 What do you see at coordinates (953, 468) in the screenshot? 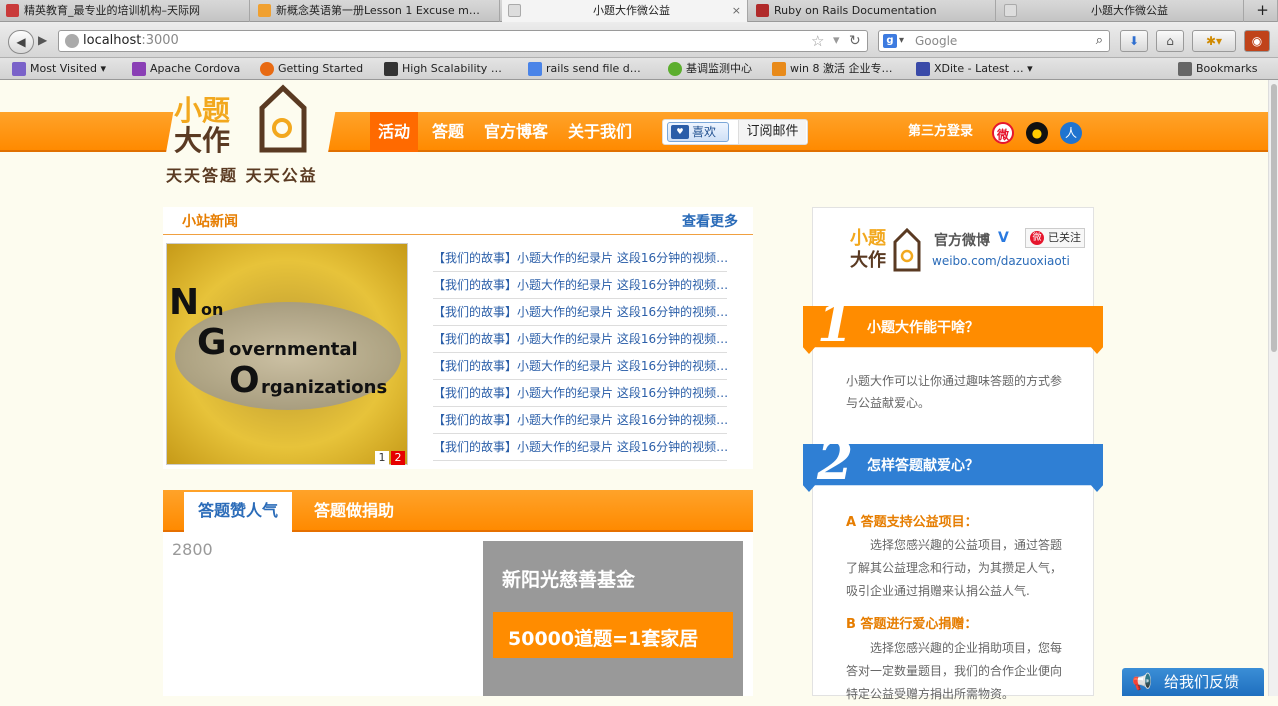
I see `question-2-banner: 2 怎样答题献爱心？` at bounding box center [953, 468].